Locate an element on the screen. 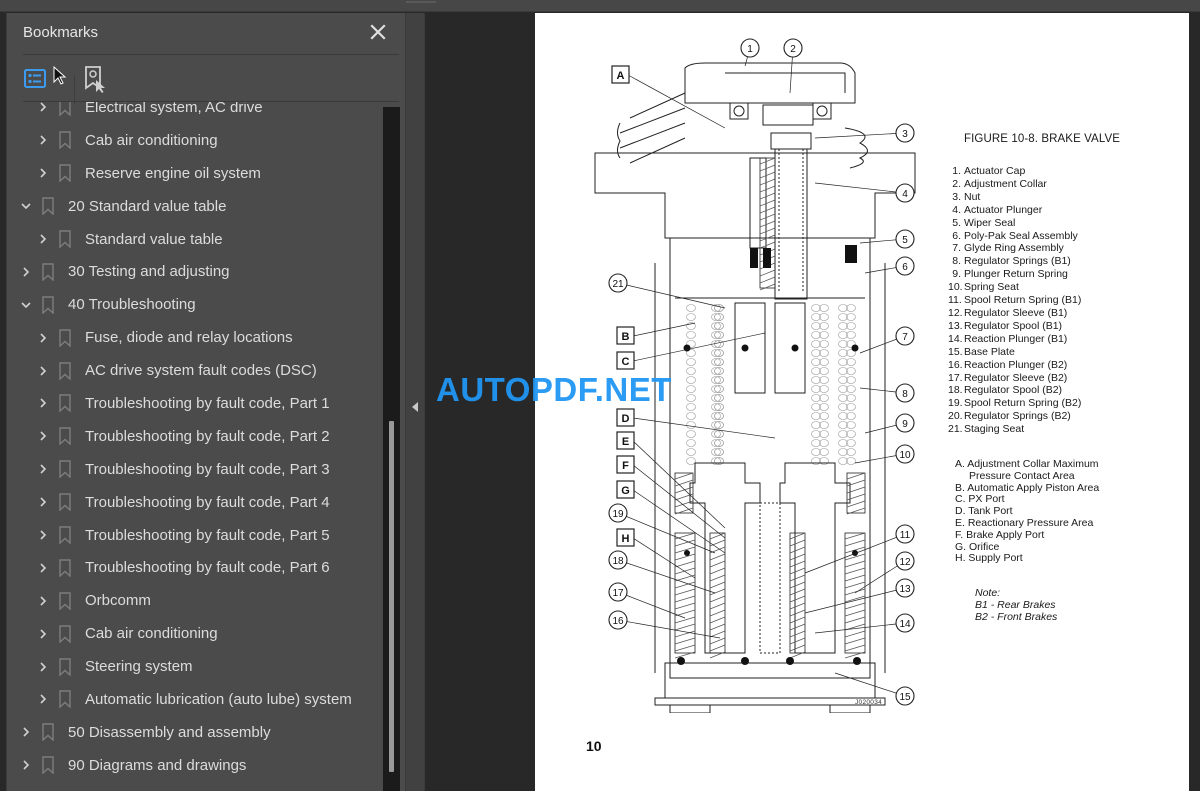  legend-item: 9. Plunger Return Spring is located at coordinates (1014, 274).